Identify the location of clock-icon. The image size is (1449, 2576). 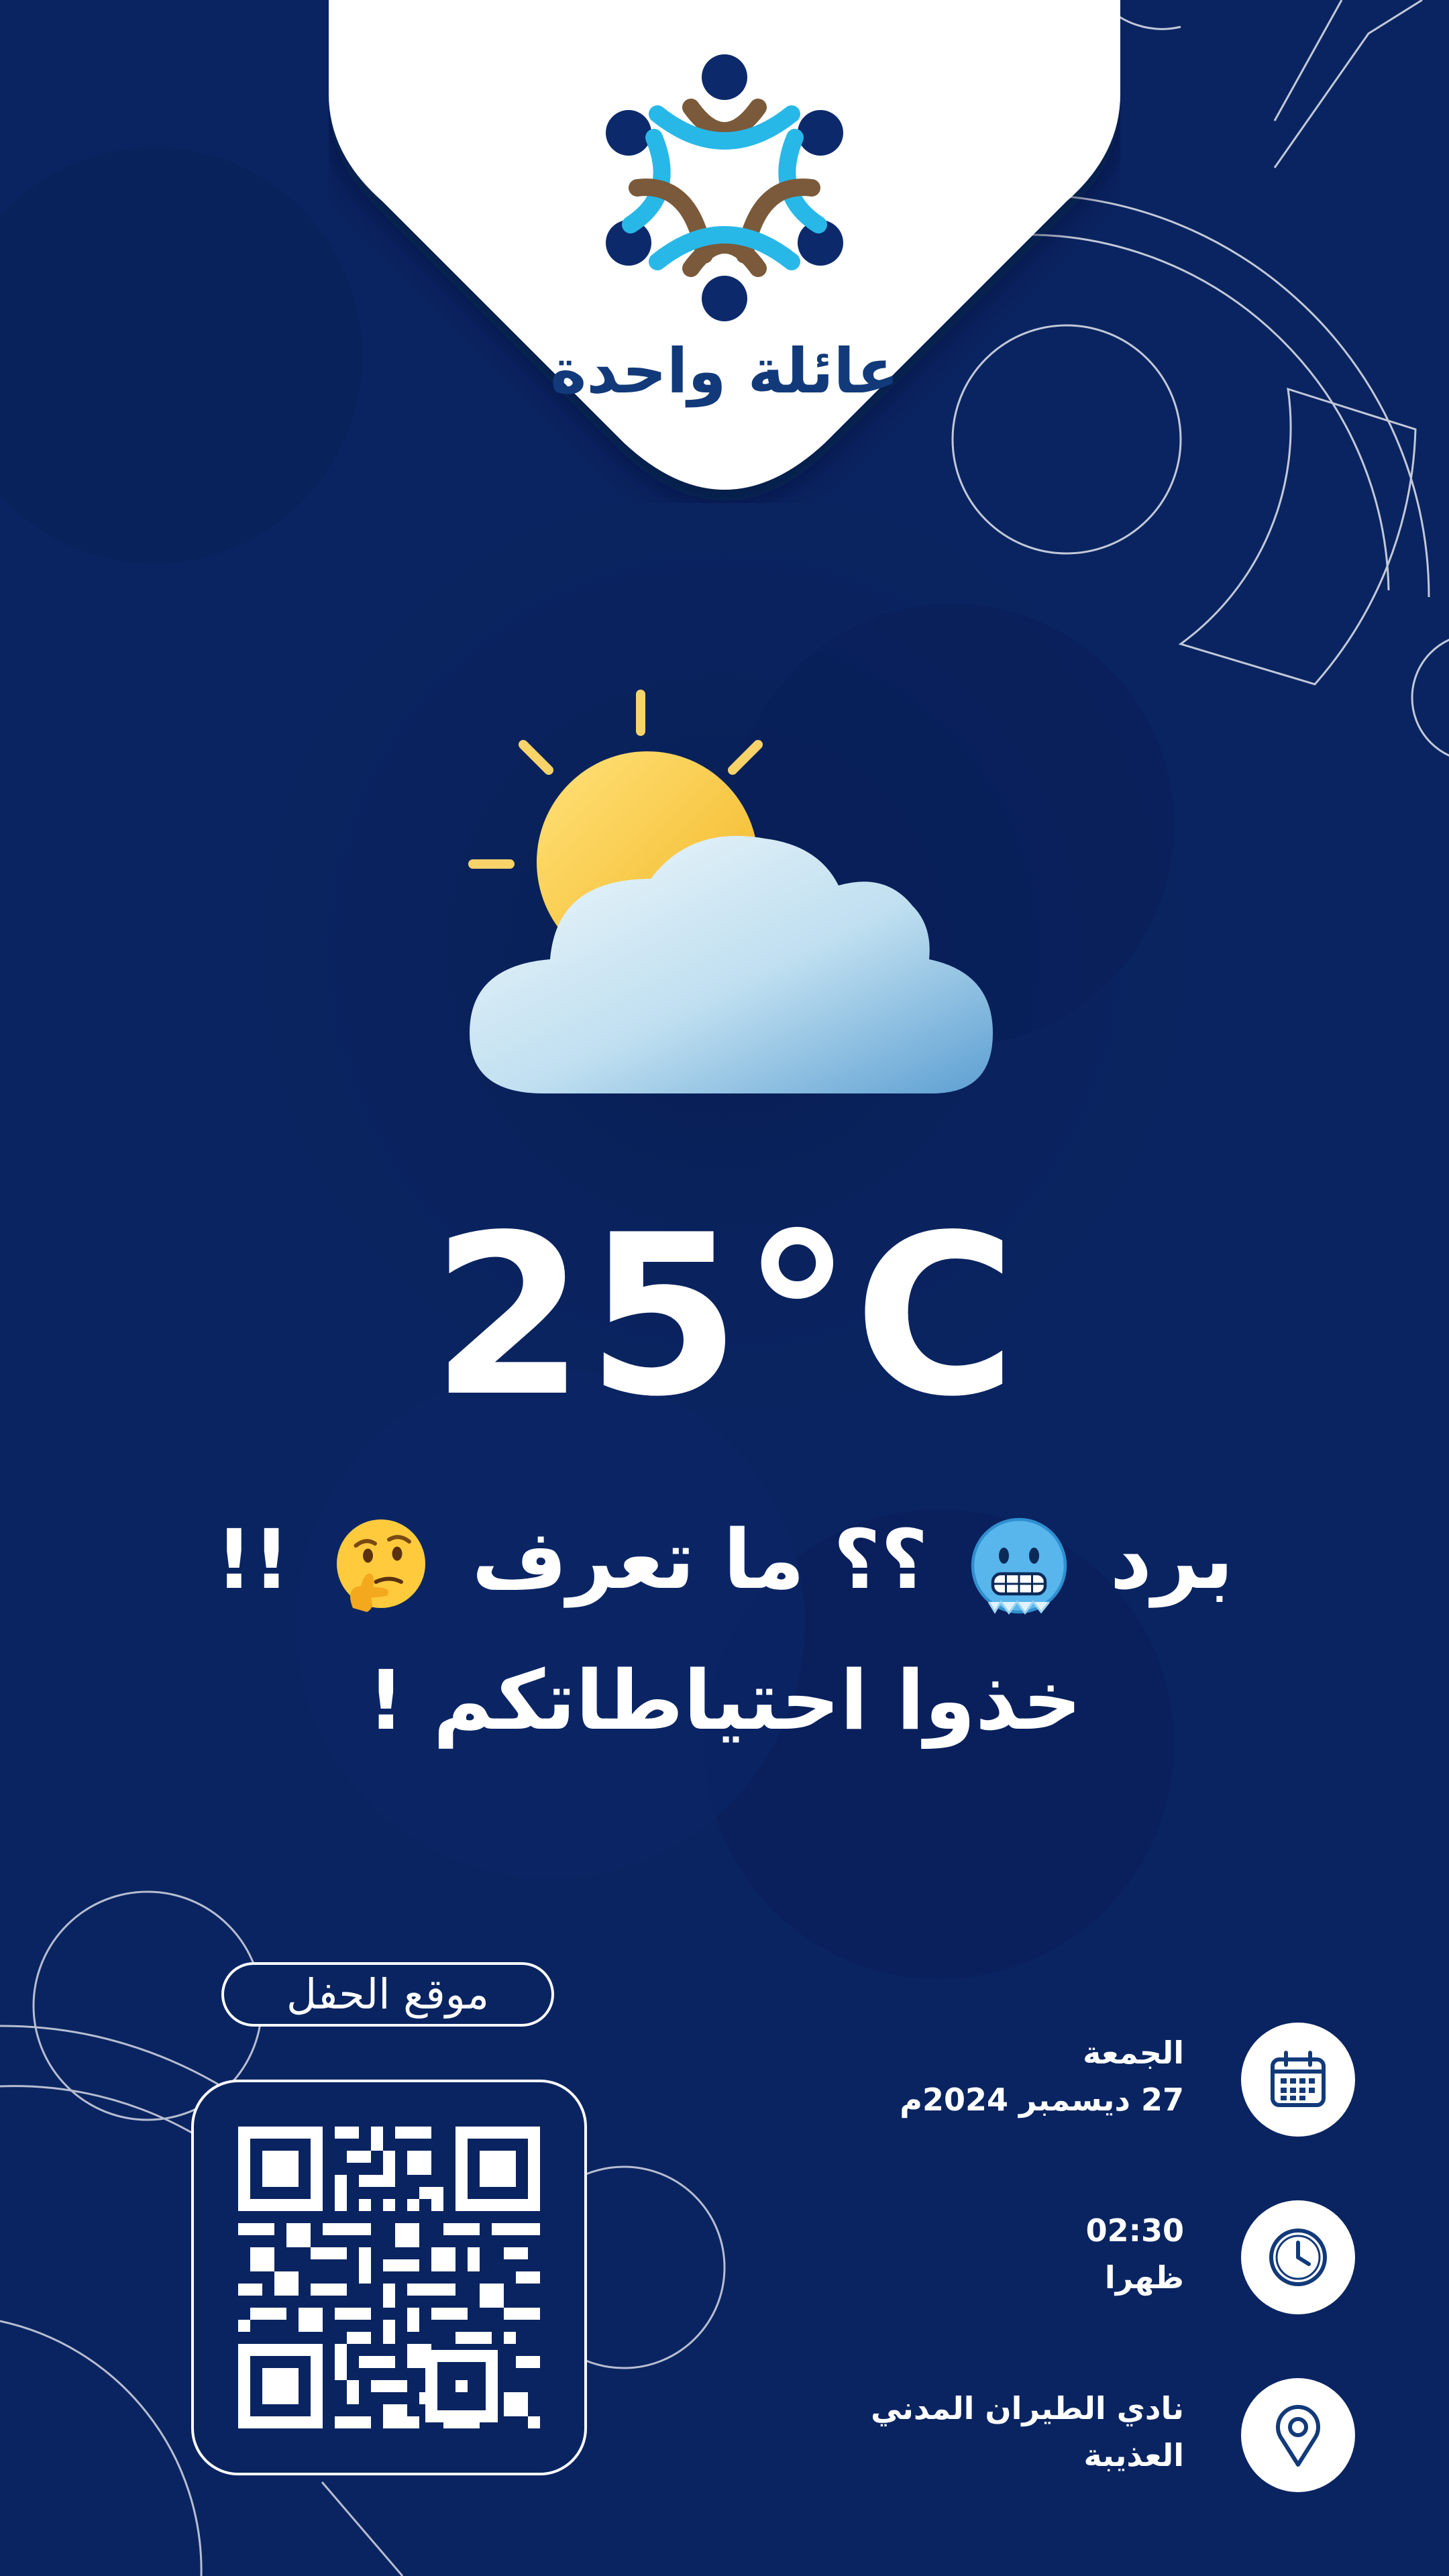
(1298, 2257).